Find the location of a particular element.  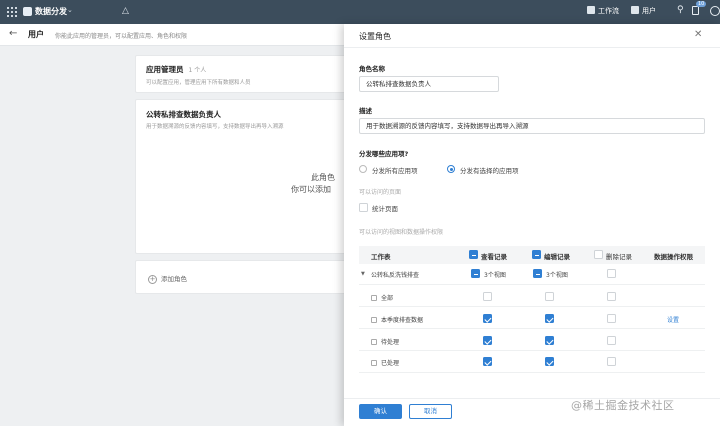

column-sheet: 工作表 is located at coordinates (381, 257).